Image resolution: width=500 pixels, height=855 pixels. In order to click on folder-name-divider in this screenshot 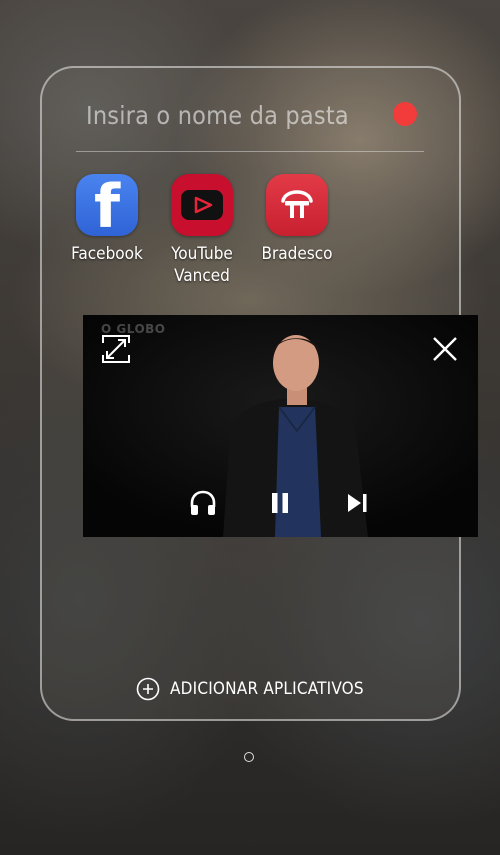, I will do `click(250, 151)`.